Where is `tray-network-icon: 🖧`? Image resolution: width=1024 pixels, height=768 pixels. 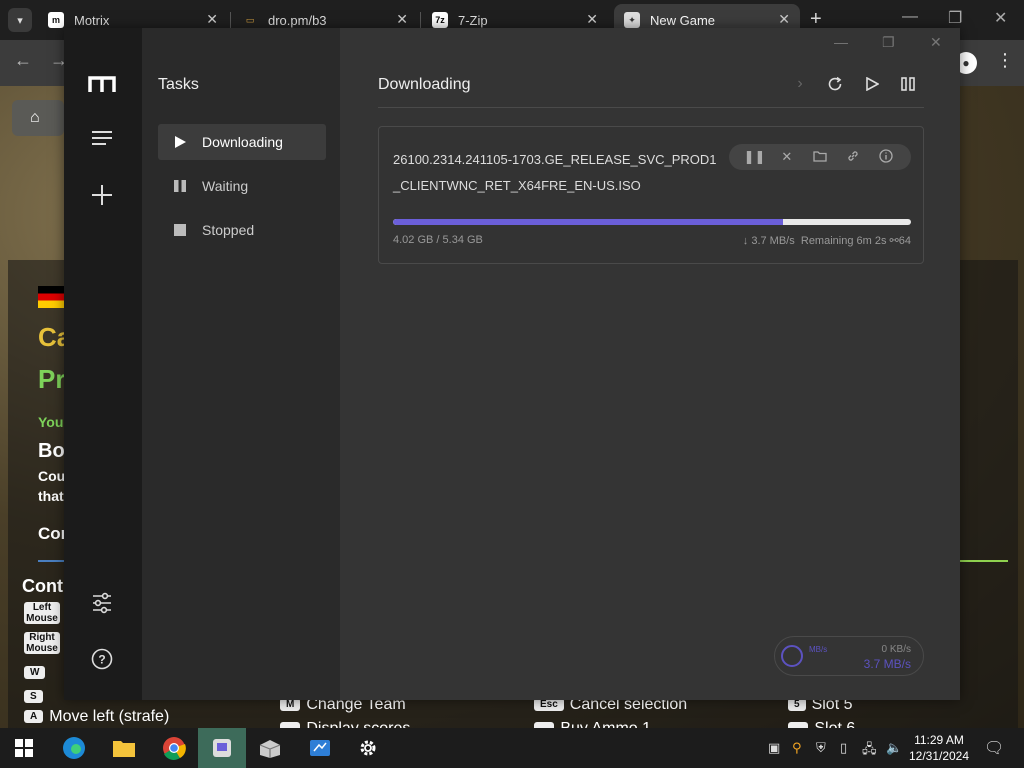 tray-network-icon: 🖧 is located at coordinates (869, 751).